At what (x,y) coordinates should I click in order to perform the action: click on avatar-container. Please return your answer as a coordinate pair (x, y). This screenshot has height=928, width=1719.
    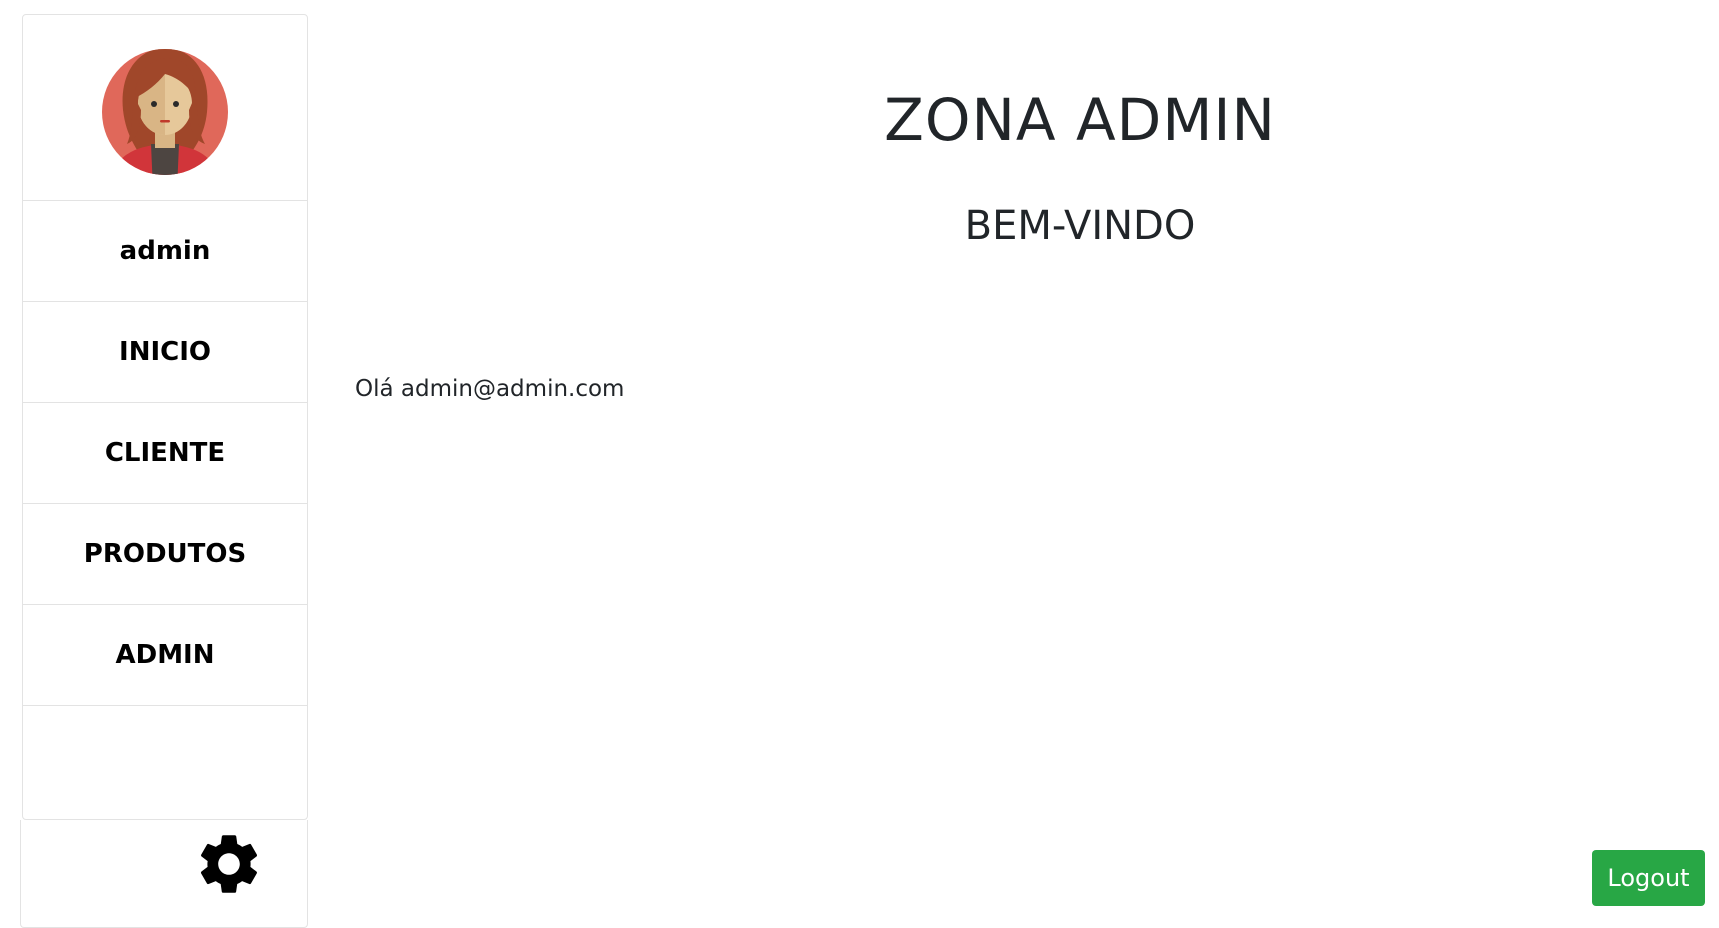
    Looking at the image, I should click on (165, 108).